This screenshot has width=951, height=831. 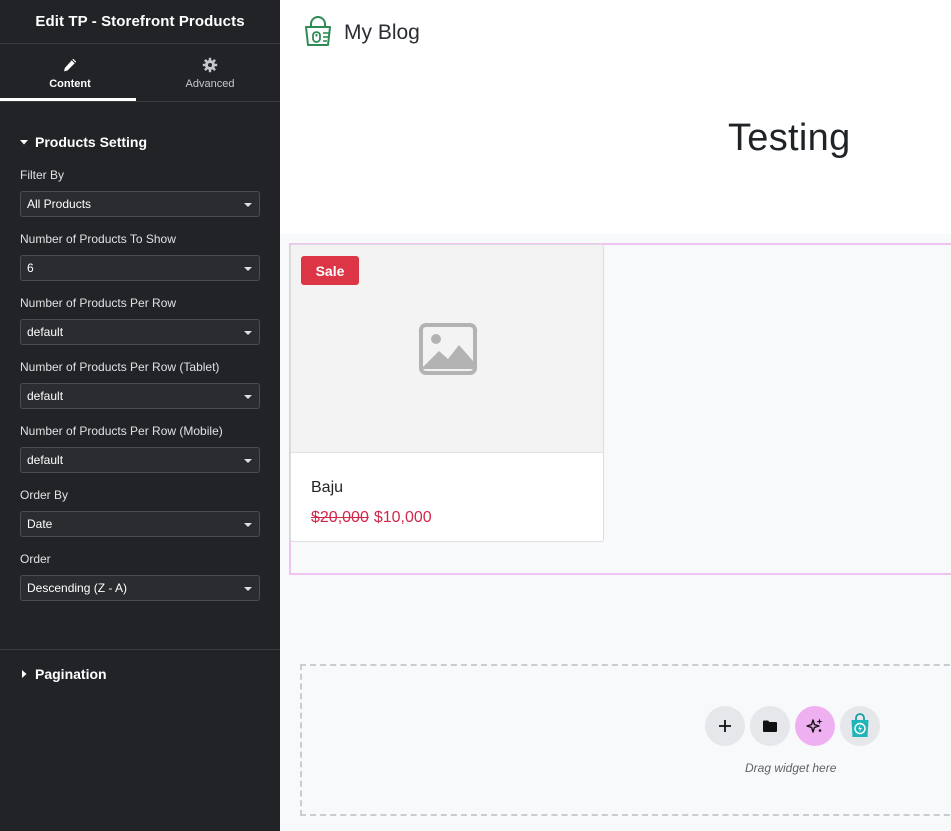 What do you see at coordinates (402, 517) in the screenshot?
I see `price-new: $10,000` at bounding box center [402, 517].